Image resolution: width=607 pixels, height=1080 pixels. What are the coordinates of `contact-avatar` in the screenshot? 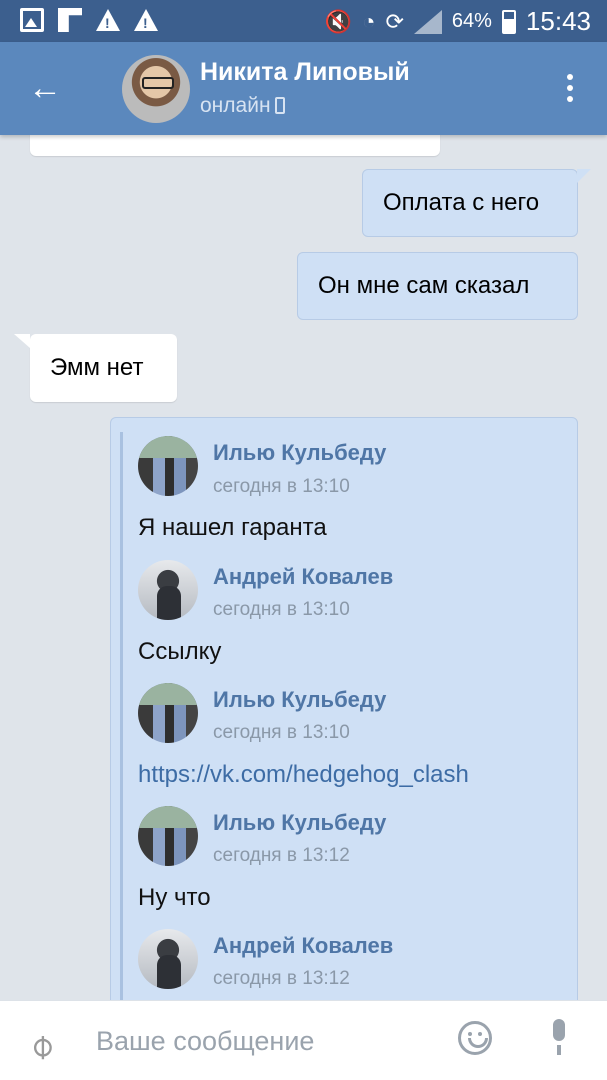 It's located at (156, 89).